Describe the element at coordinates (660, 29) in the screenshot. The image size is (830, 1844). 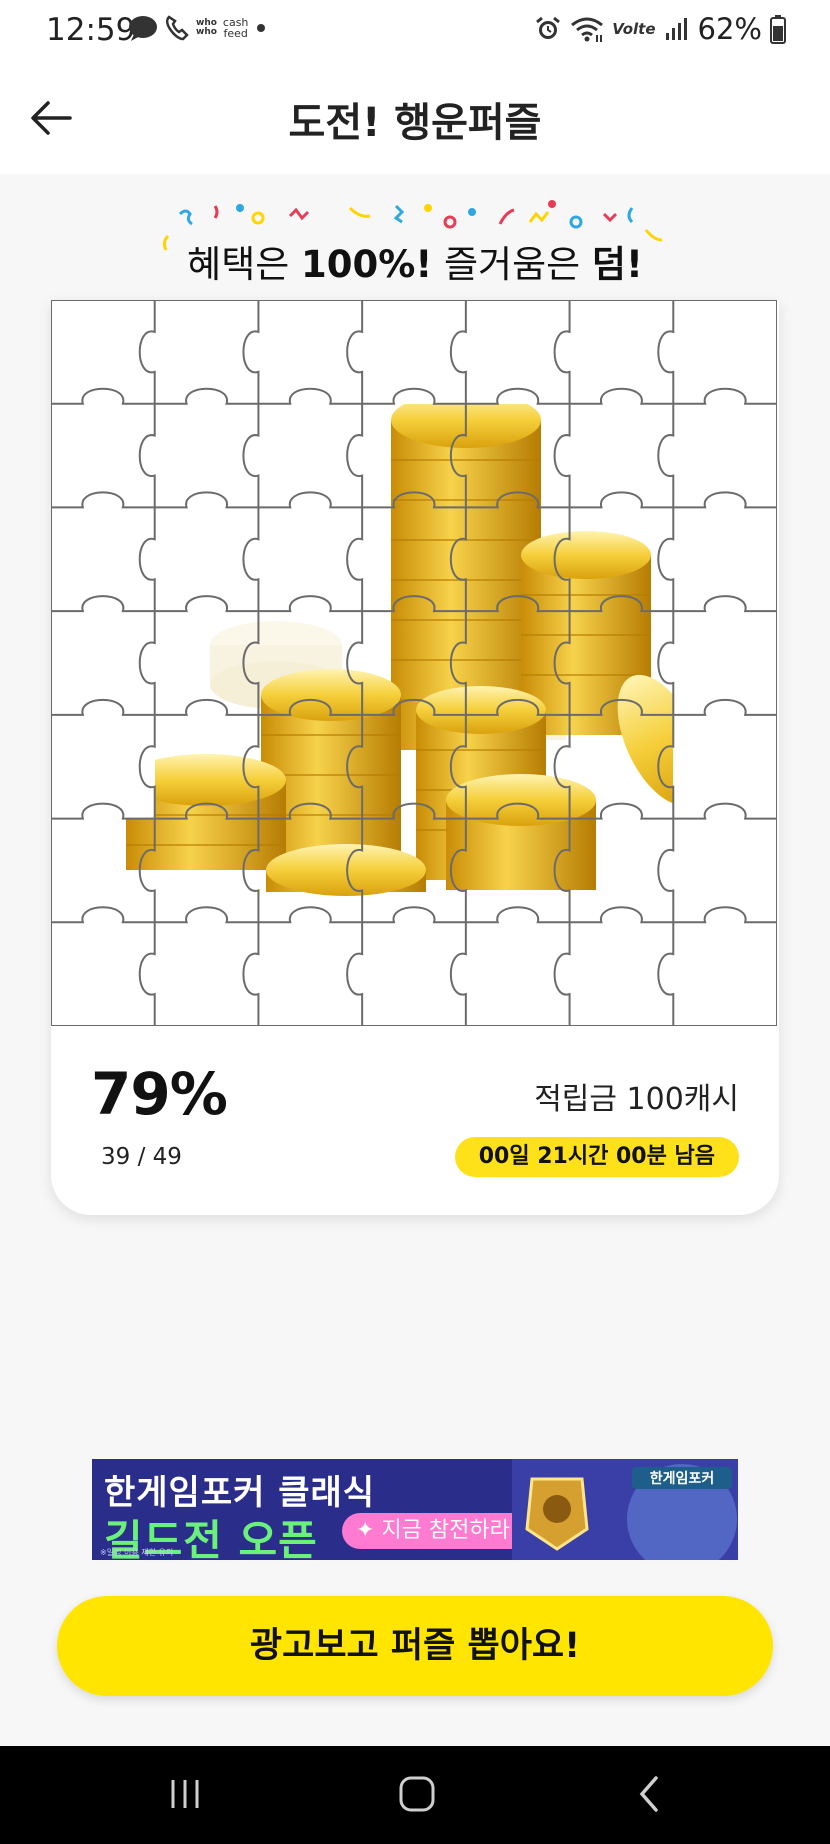
I see `status-right: Volte 62%` at that location.